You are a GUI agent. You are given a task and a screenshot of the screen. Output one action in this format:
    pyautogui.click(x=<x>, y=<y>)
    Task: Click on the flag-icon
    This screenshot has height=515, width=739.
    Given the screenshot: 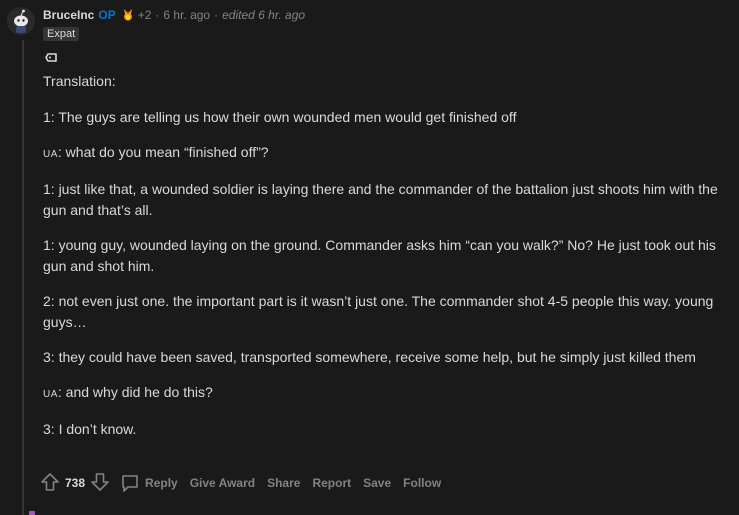 What is the action you would take?
    pyautogui.click(x=52, y=60)
    